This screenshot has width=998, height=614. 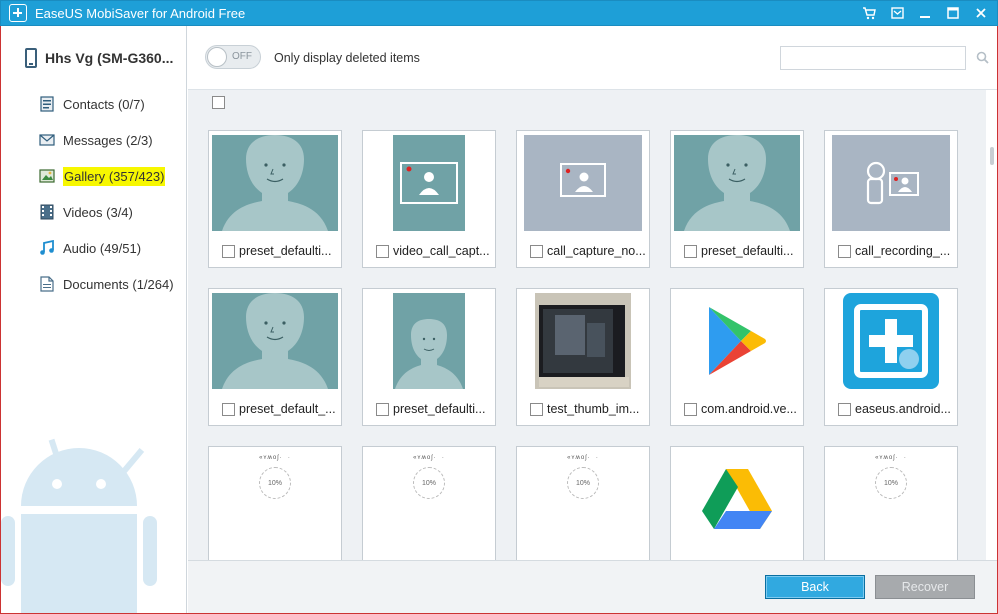 What do you see at coordinates (925, 587) in the screenshot?
I see `recover-button: Recover` at bounding box center [925, 587].